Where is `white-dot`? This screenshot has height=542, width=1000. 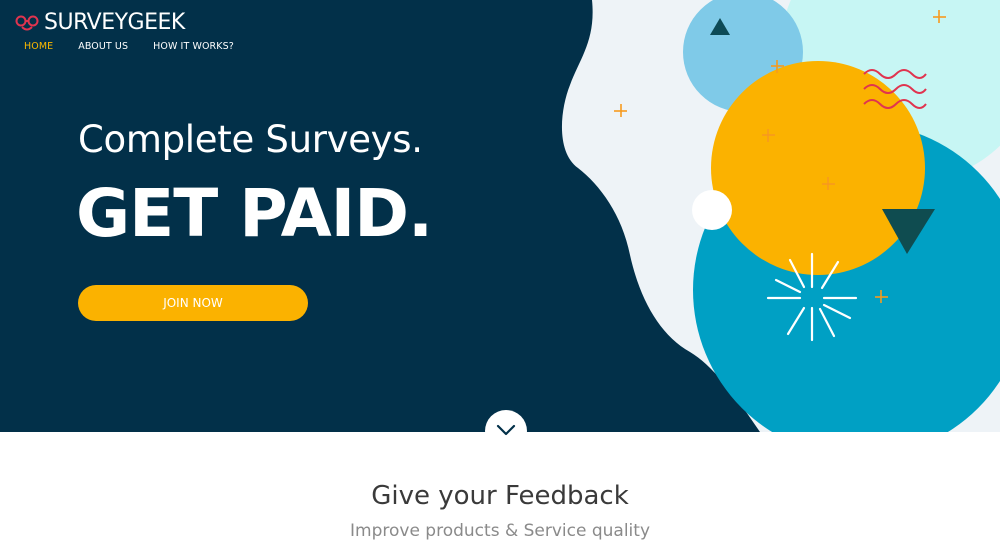 white-dot is located at coordinates (712, 210).